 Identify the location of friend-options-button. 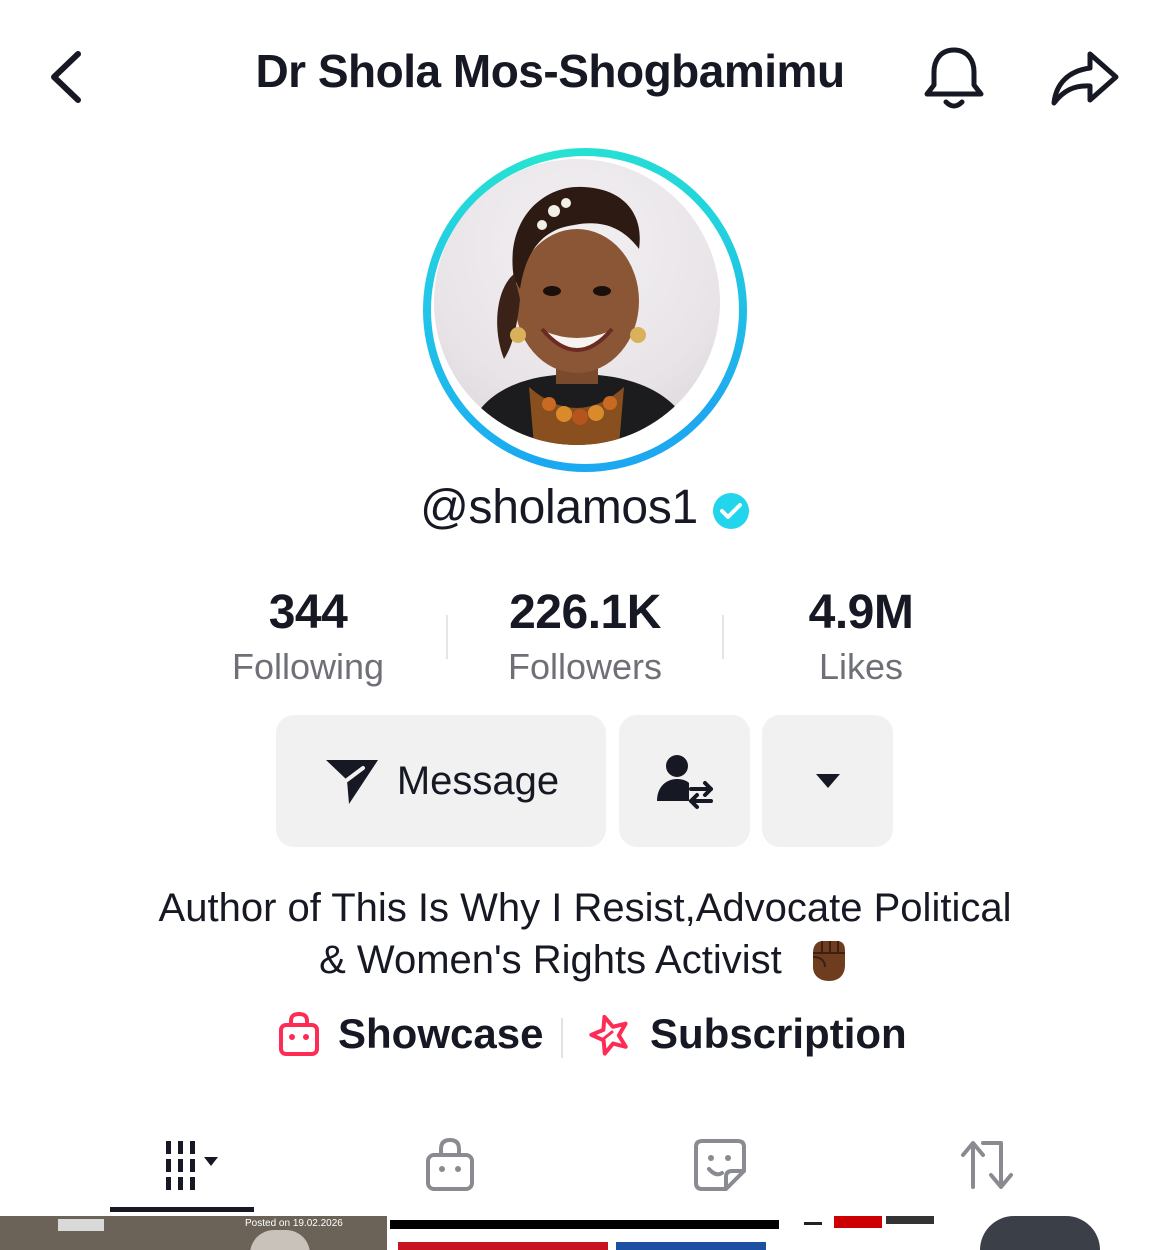
(684, 781).